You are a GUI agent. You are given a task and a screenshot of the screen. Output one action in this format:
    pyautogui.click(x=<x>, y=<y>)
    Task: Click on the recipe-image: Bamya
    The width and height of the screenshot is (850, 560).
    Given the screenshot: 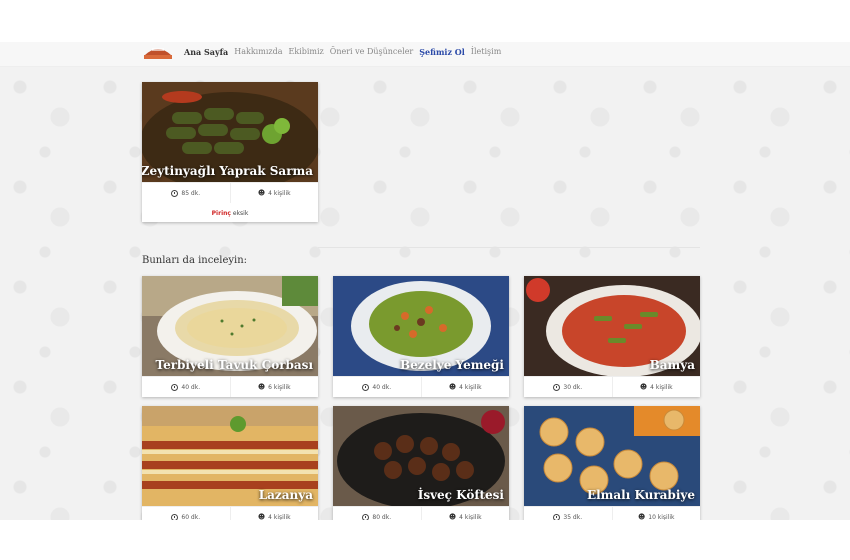 What is the action you would take?
    pyautogui.click(x=612, y=326)
    